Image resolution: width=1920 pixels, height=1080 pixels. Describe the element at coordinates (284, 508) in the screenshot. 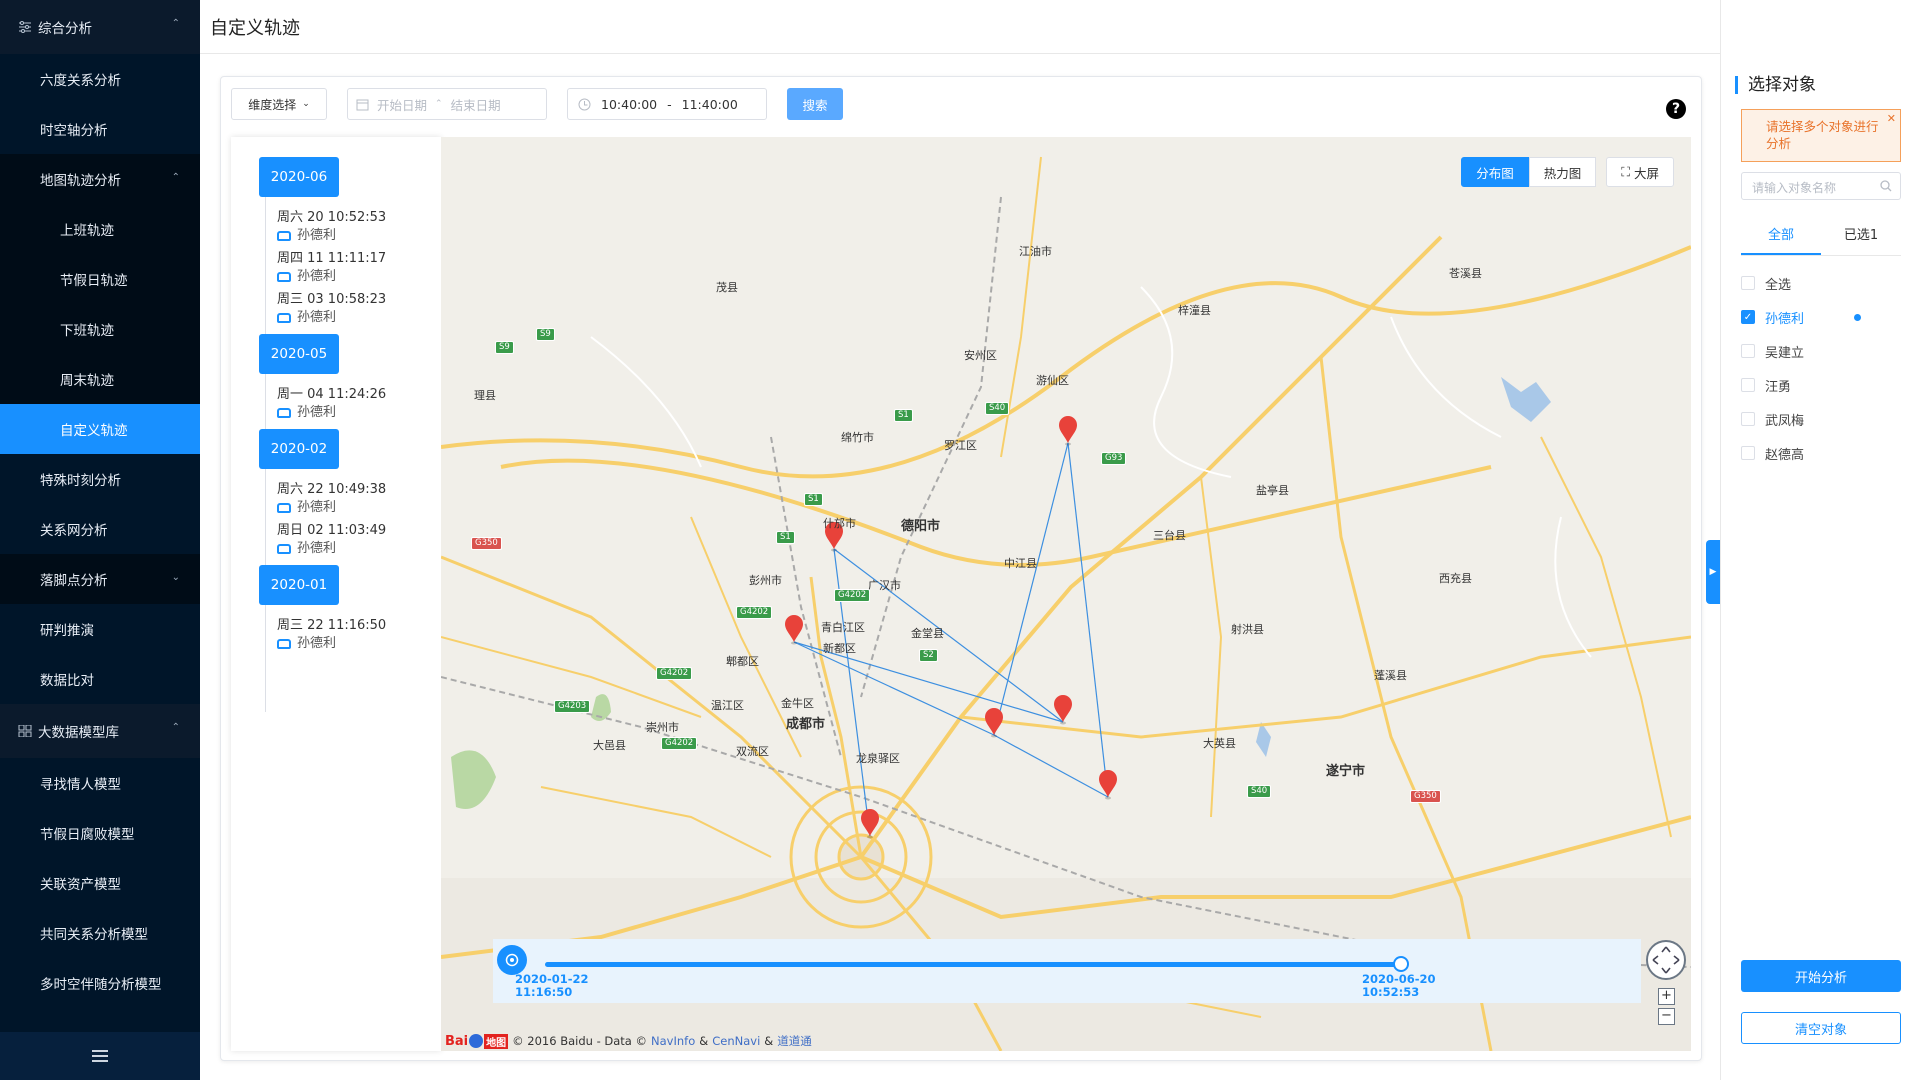

I see `car-icon` at that location.